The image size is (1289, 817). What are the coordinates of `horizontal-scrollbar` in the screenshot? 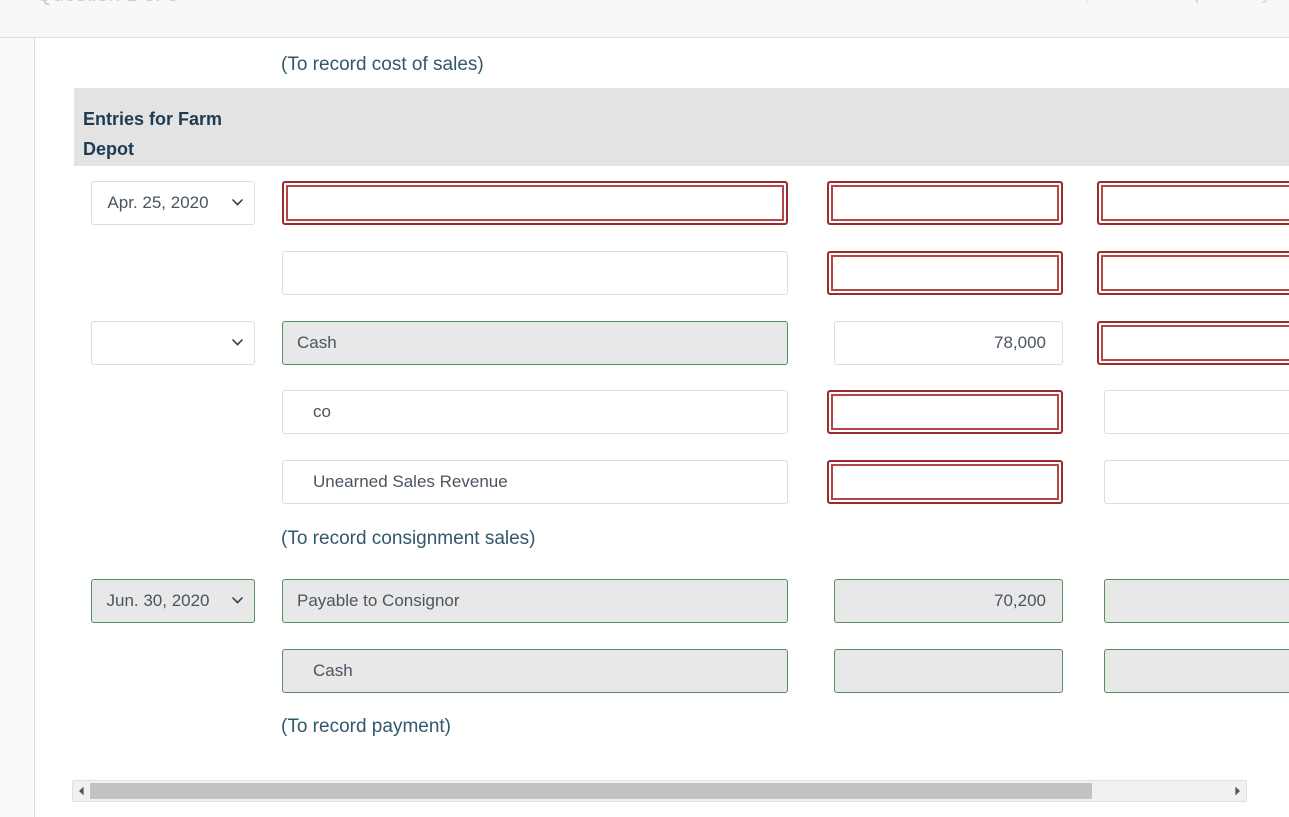 It's located at (659, 791).